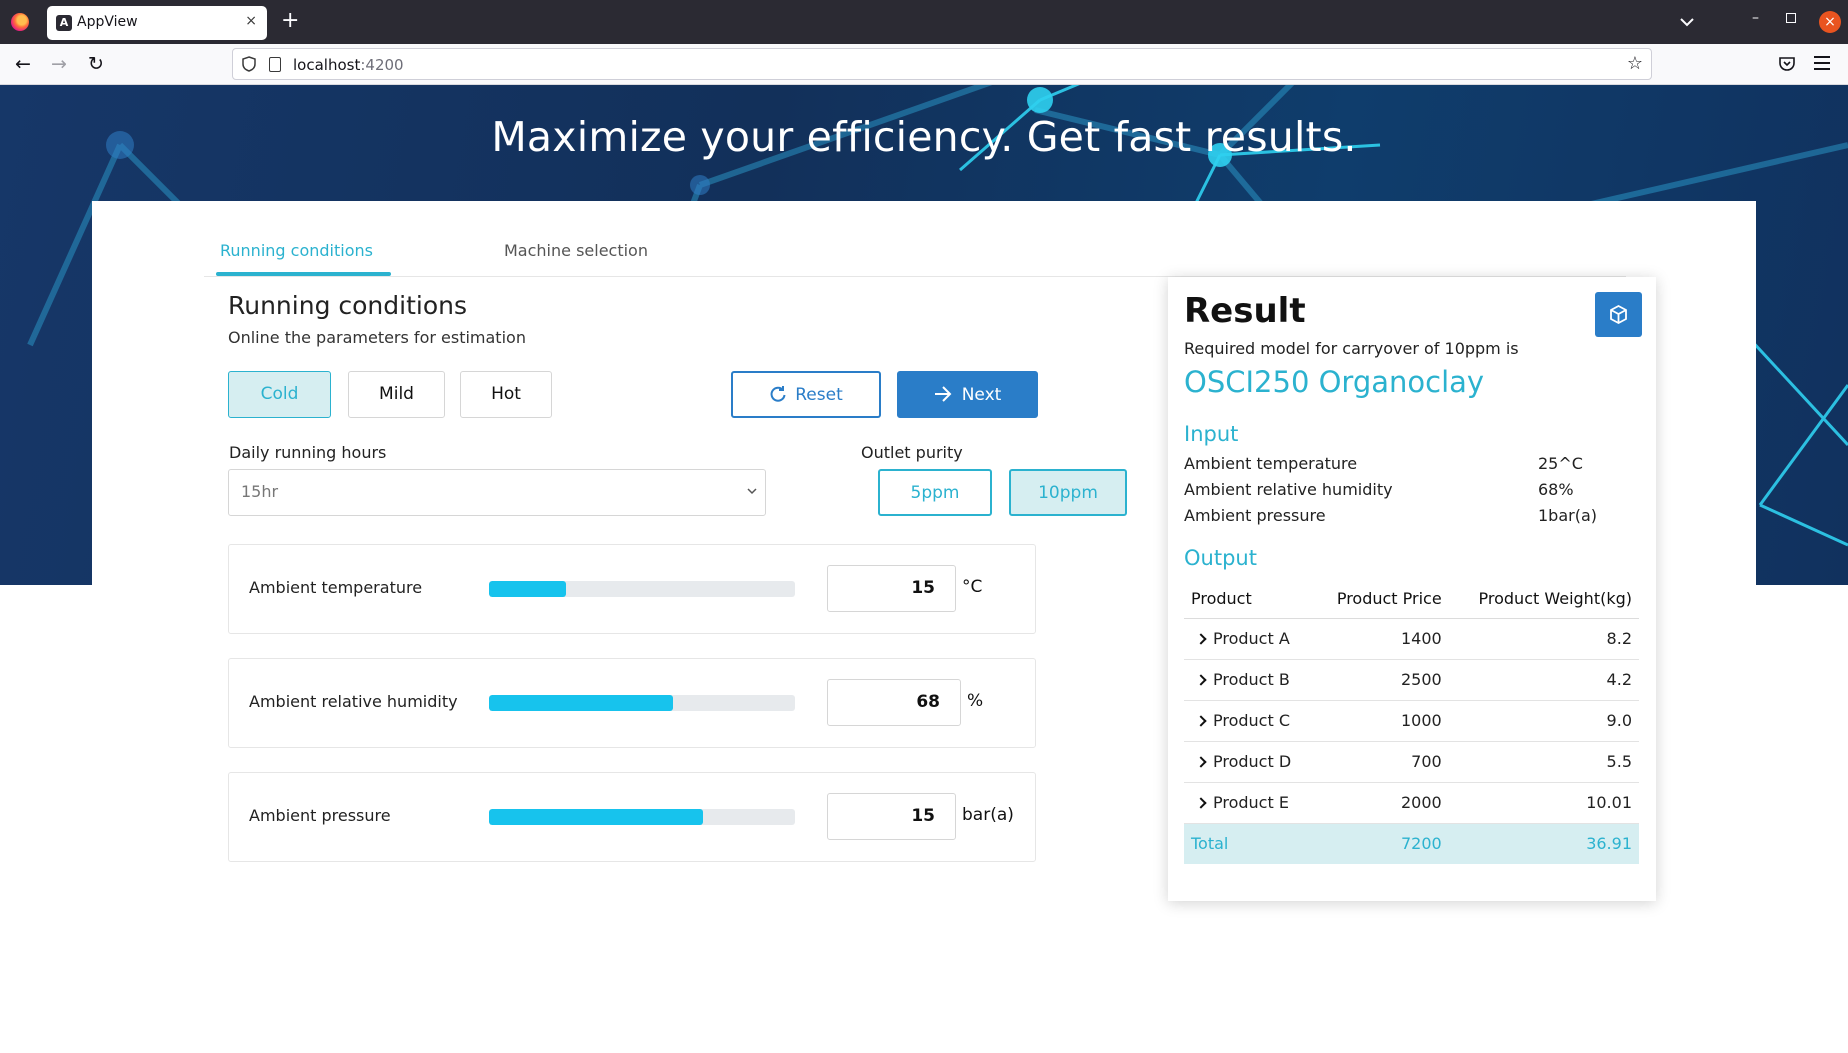  What do you see at coordinates (981, 395) in the screenshot?
I see `next-label: Next` at bounding box center [981, 395].